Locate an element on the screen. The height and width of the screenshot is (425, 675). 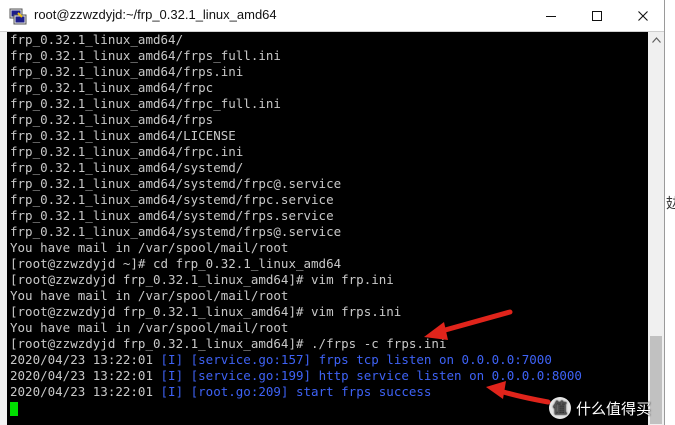
terminal-cursor is located at coordinates (14, 409).